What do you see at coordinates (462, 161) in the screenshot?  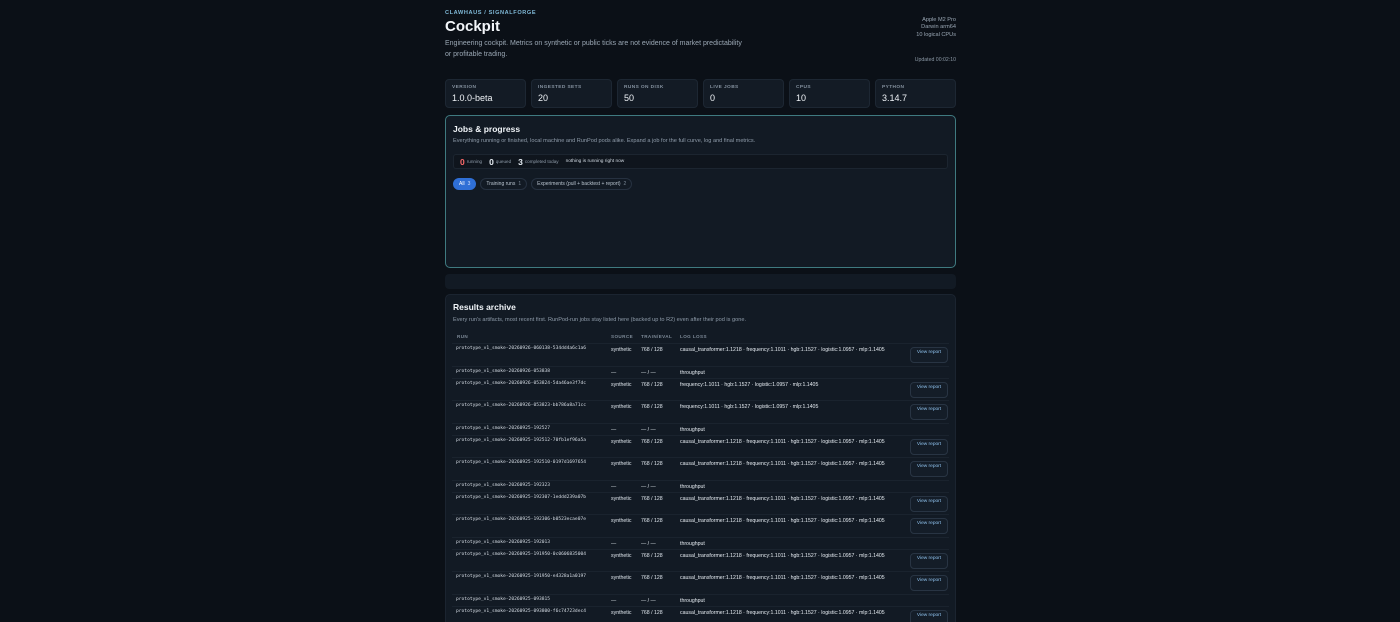 I see `running-count: 0` at bounding box center [462, 161].